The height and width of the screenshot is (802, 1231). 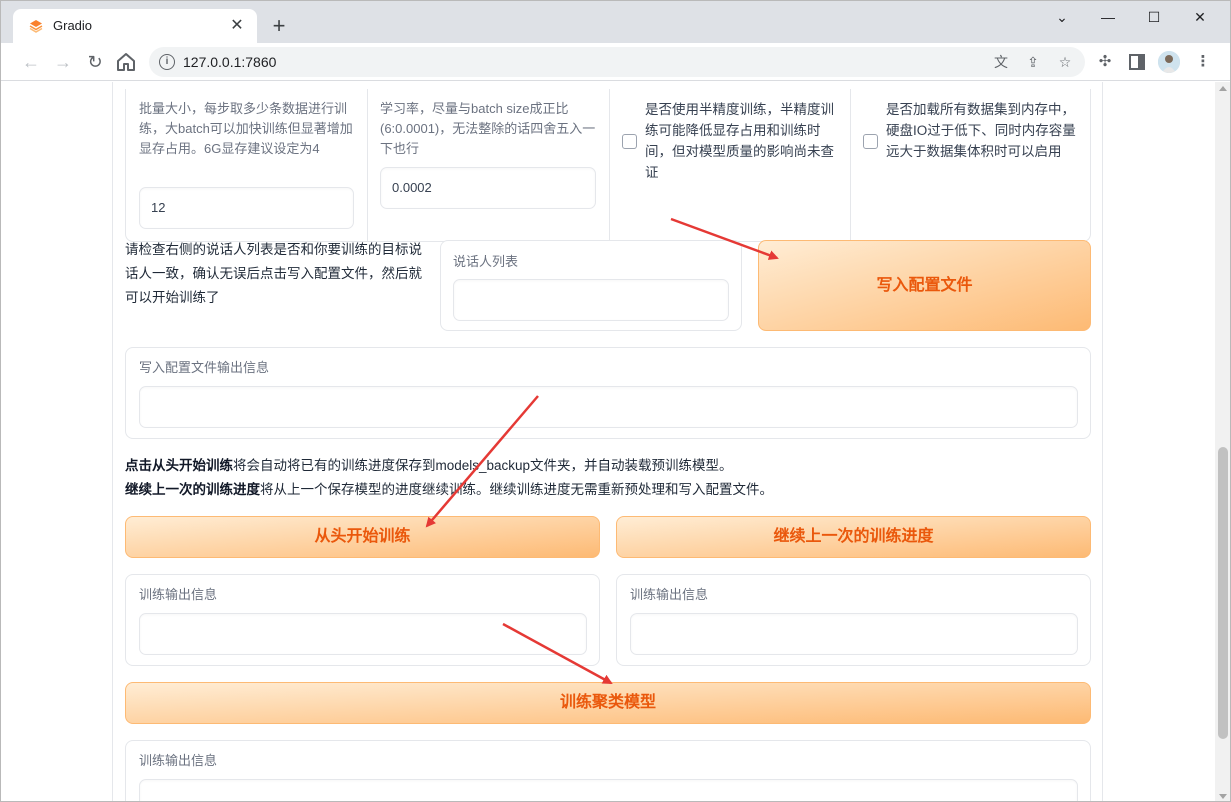 What do you see at coordinates (1200, 17) in the screenshot?
I see `close-window-button: ✕` at bounding box center [1200, 17].